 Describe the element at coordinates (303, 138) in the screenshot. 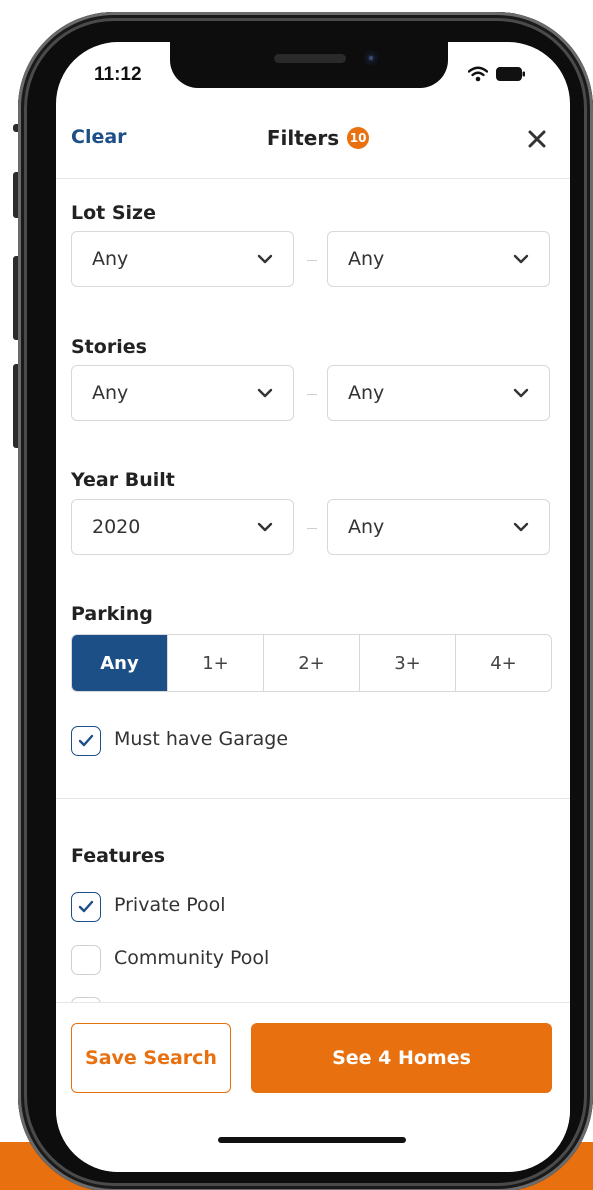

I see `page-title: Filters` at that location.